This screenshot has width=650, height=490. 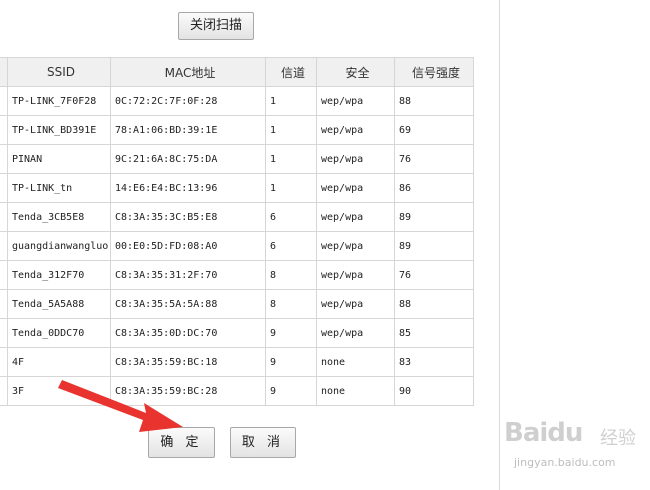 What do you see at coordinates (565, 462) in the screenshot?
I see `watermark-url: jingyan.baidu.com` at bounding box center [565, 462].